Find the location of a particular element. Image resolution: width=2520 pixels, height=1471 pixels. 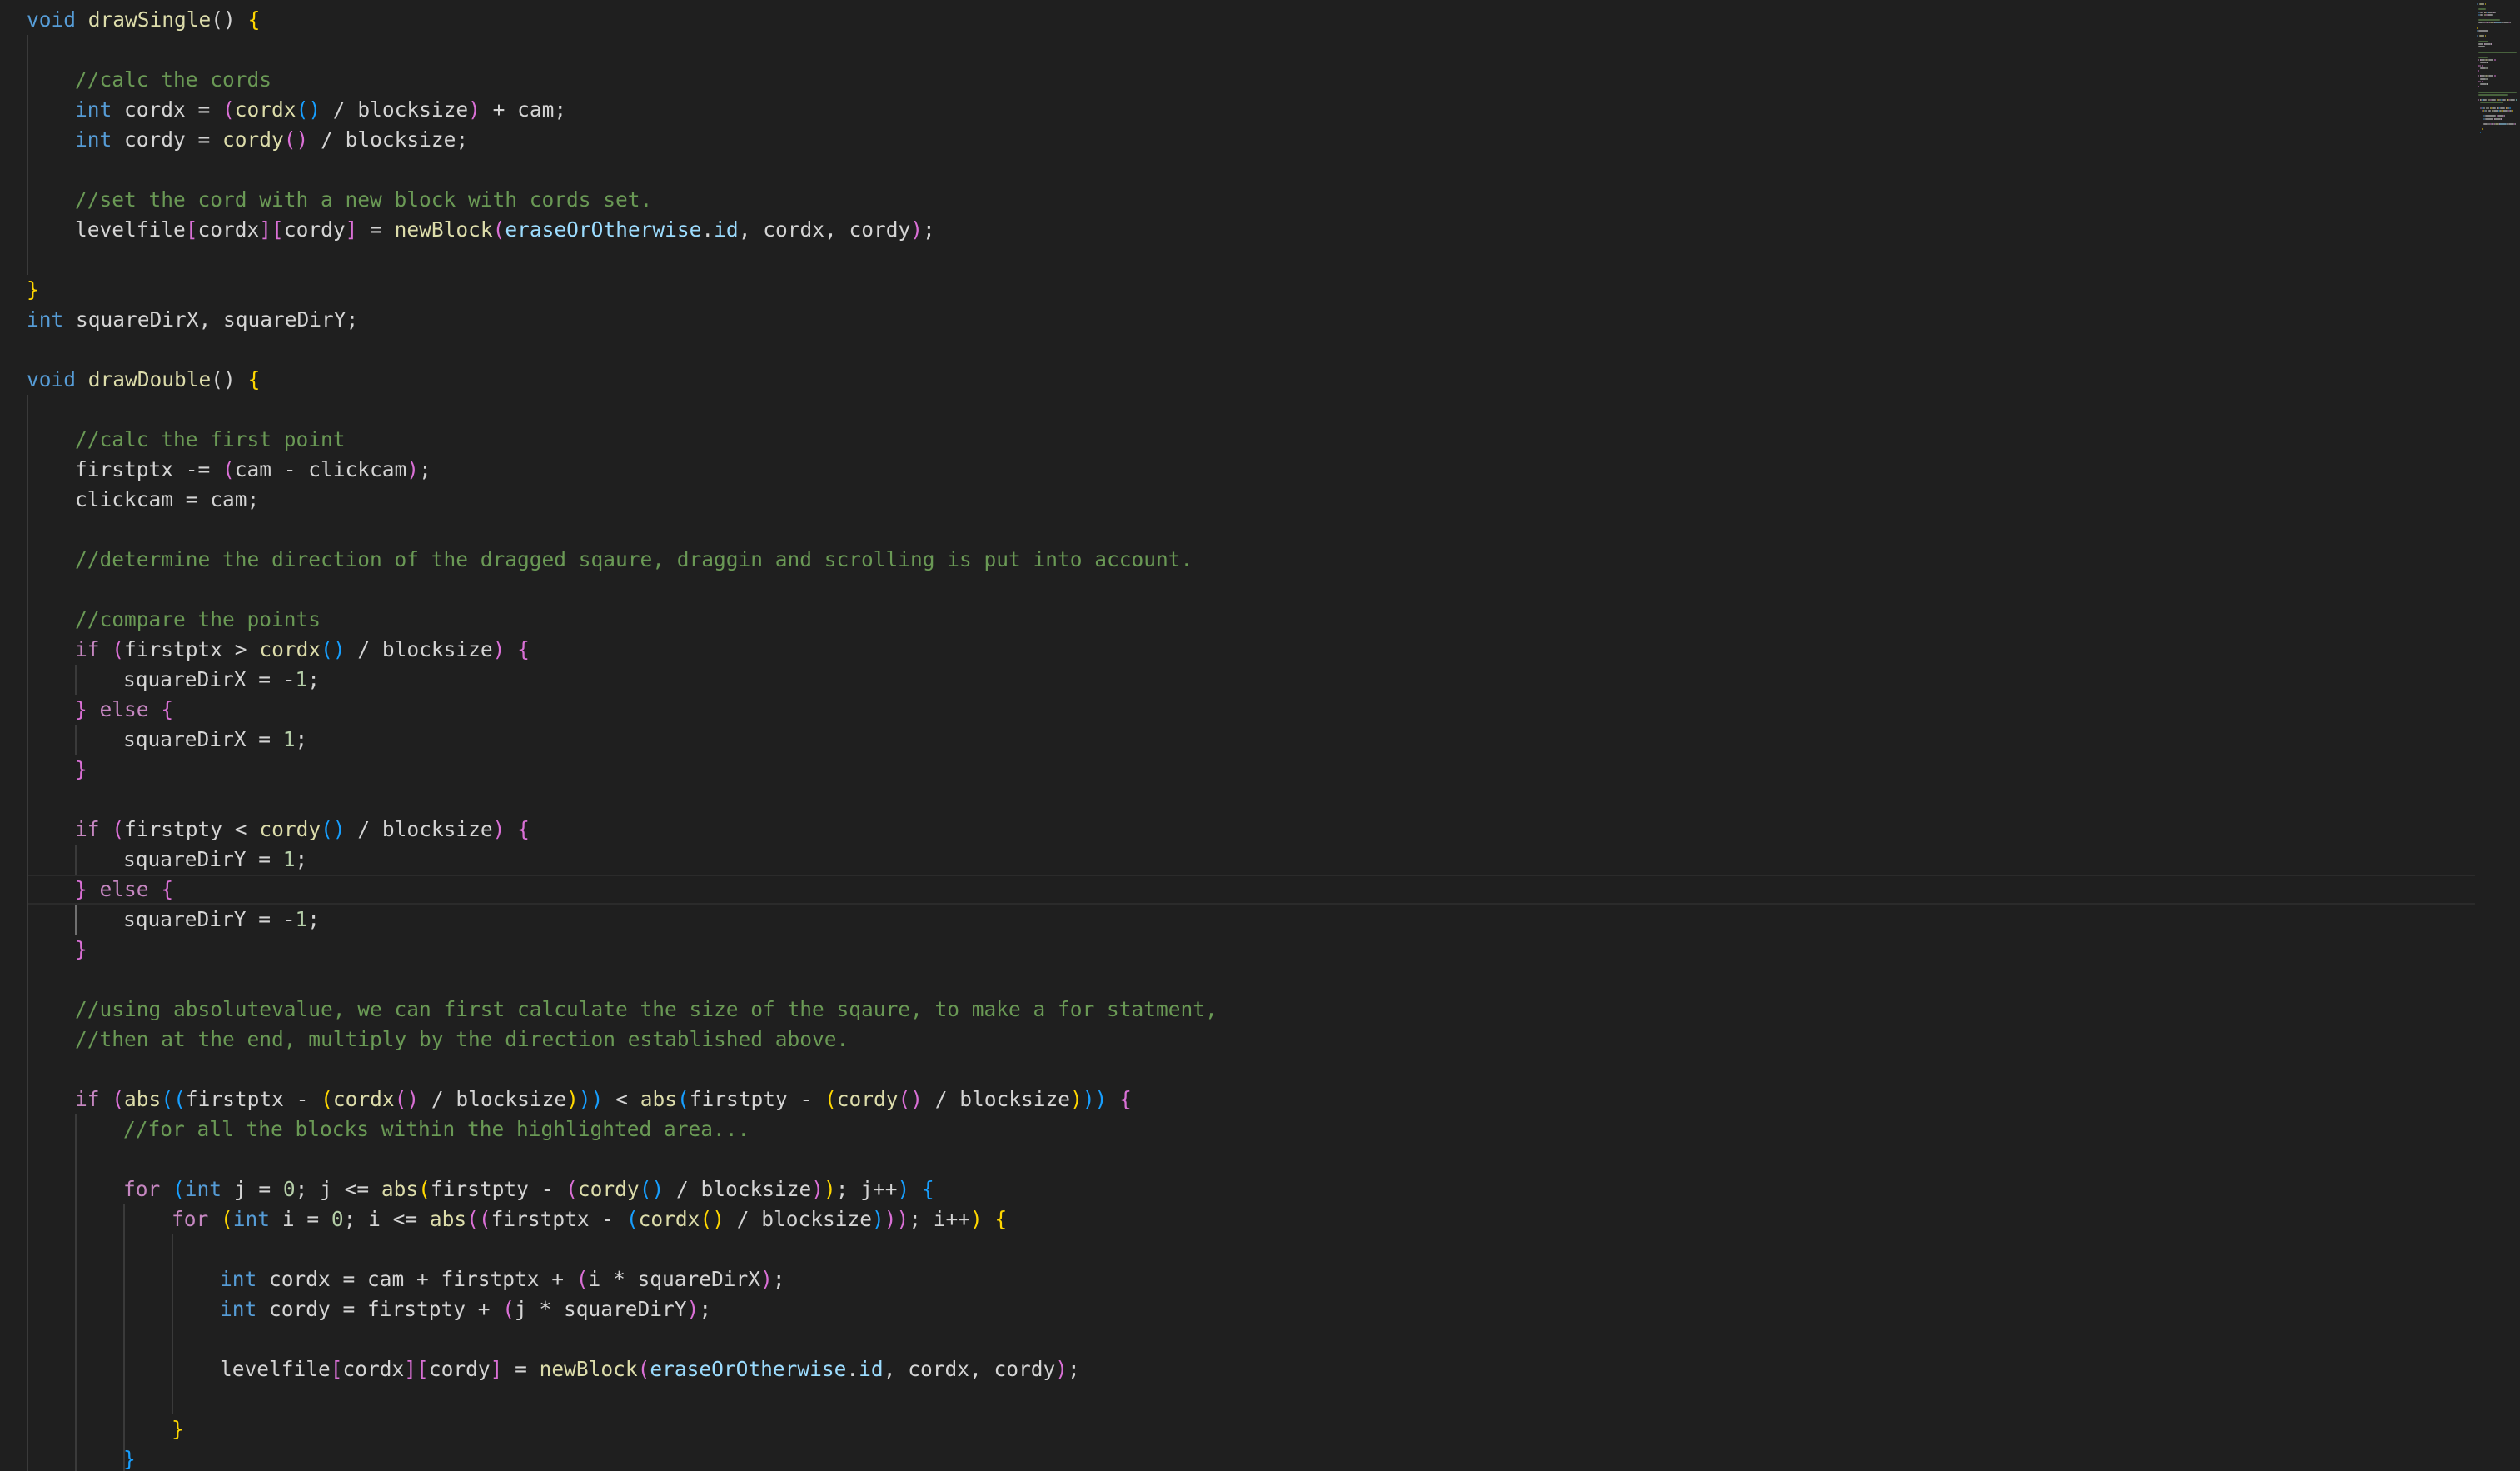

code-token: drawSingle is located at coordinates (149, 19).